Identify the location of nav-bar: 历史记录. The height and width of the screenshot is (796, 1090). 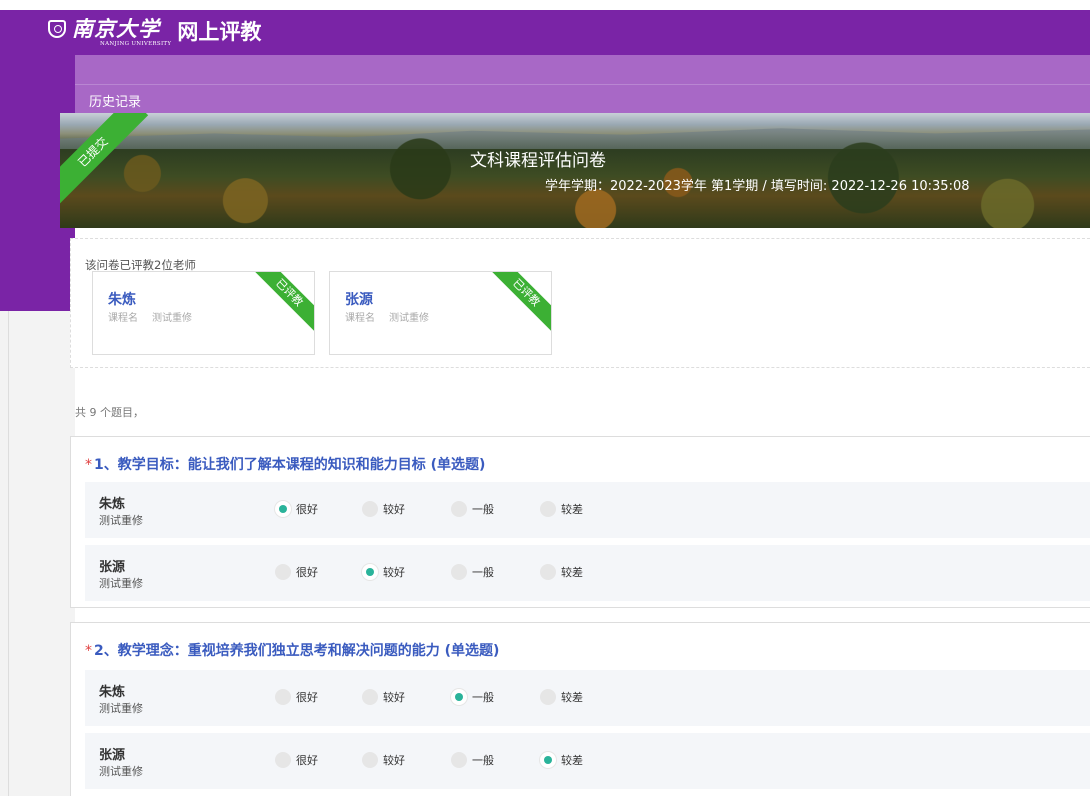
(582, 99).